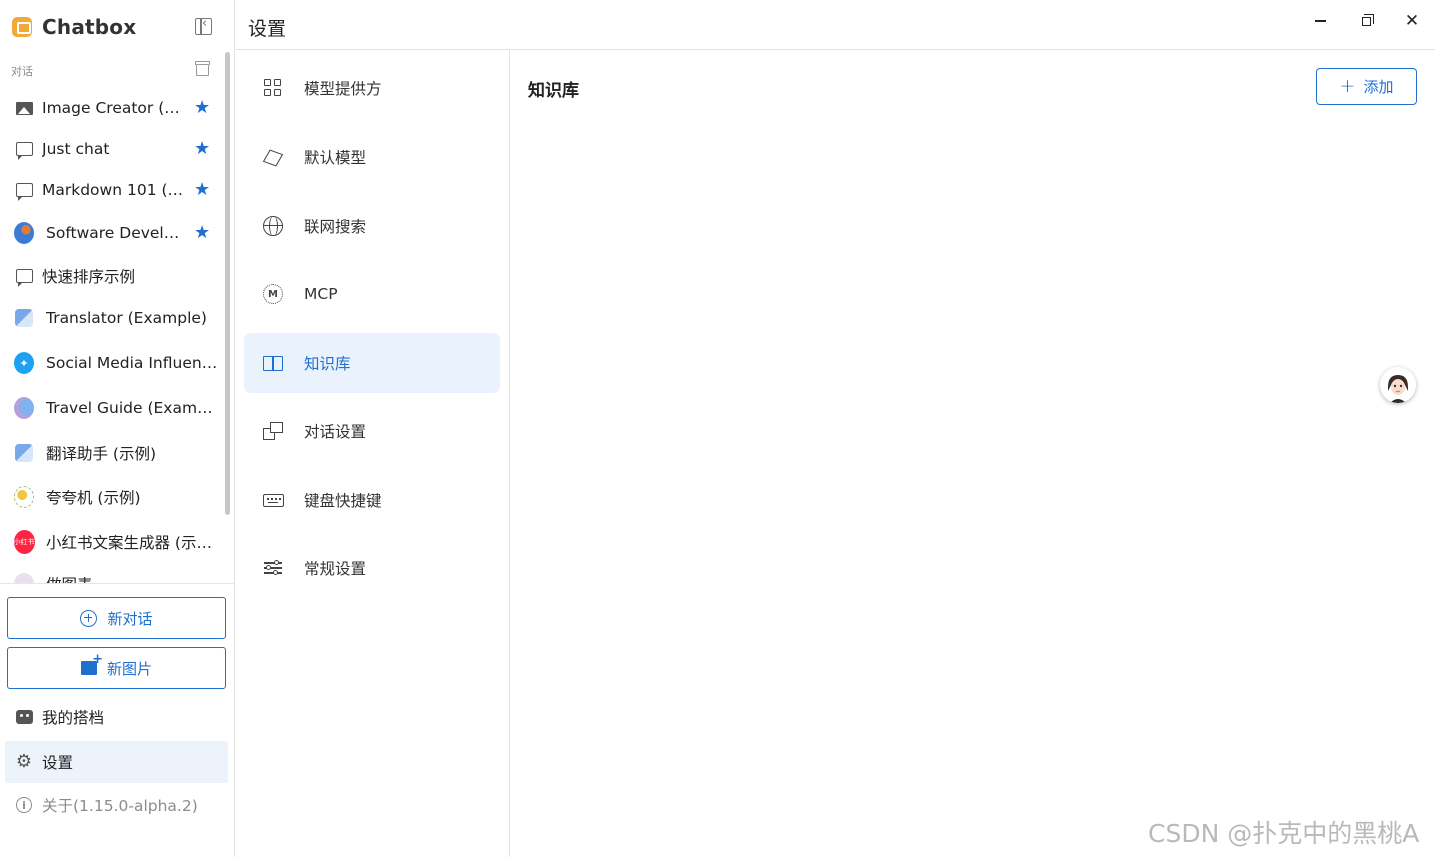 Image resolution: width=1435 pixels, height=857 pixels. Describe the element at coordinates (273, 363) in the screenshot. I see `book-icon` at that location.